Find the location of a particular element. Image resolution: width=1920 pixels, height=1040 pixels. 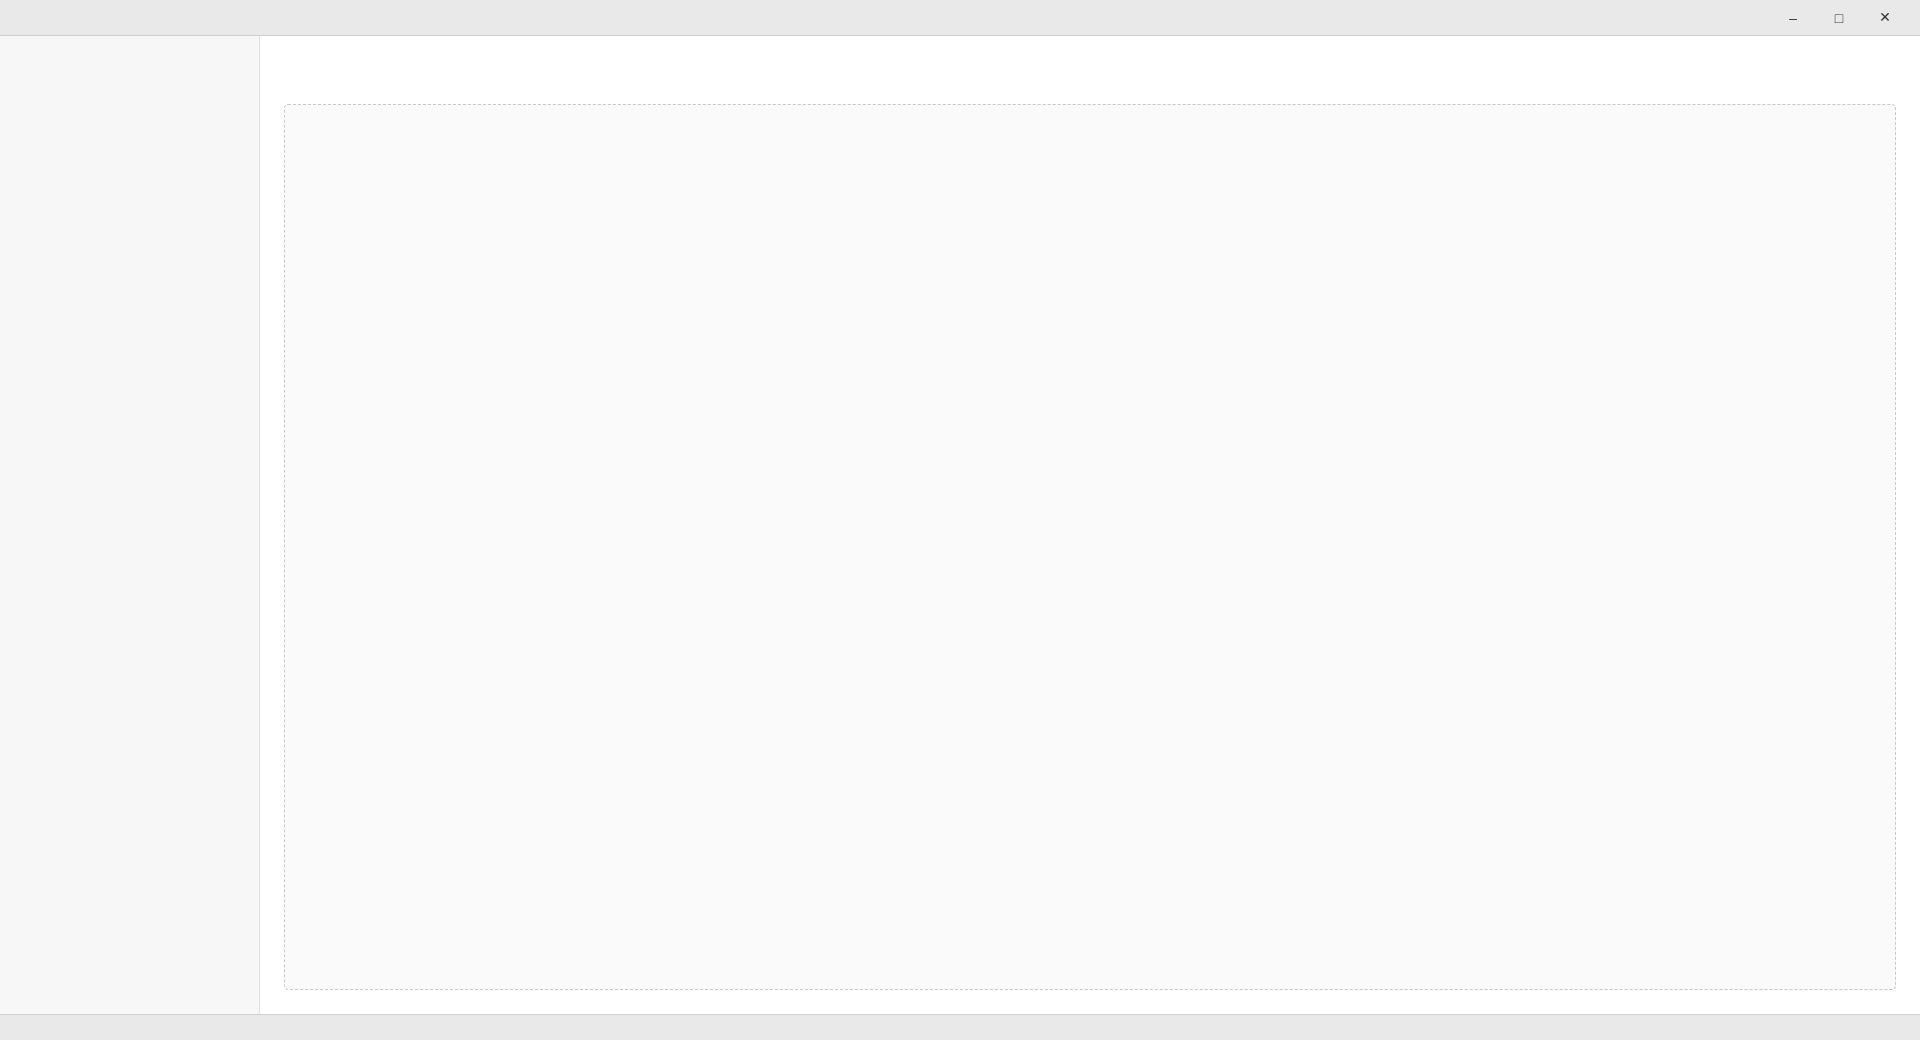

minimize-button: – is located at coordinates (1793, 18).